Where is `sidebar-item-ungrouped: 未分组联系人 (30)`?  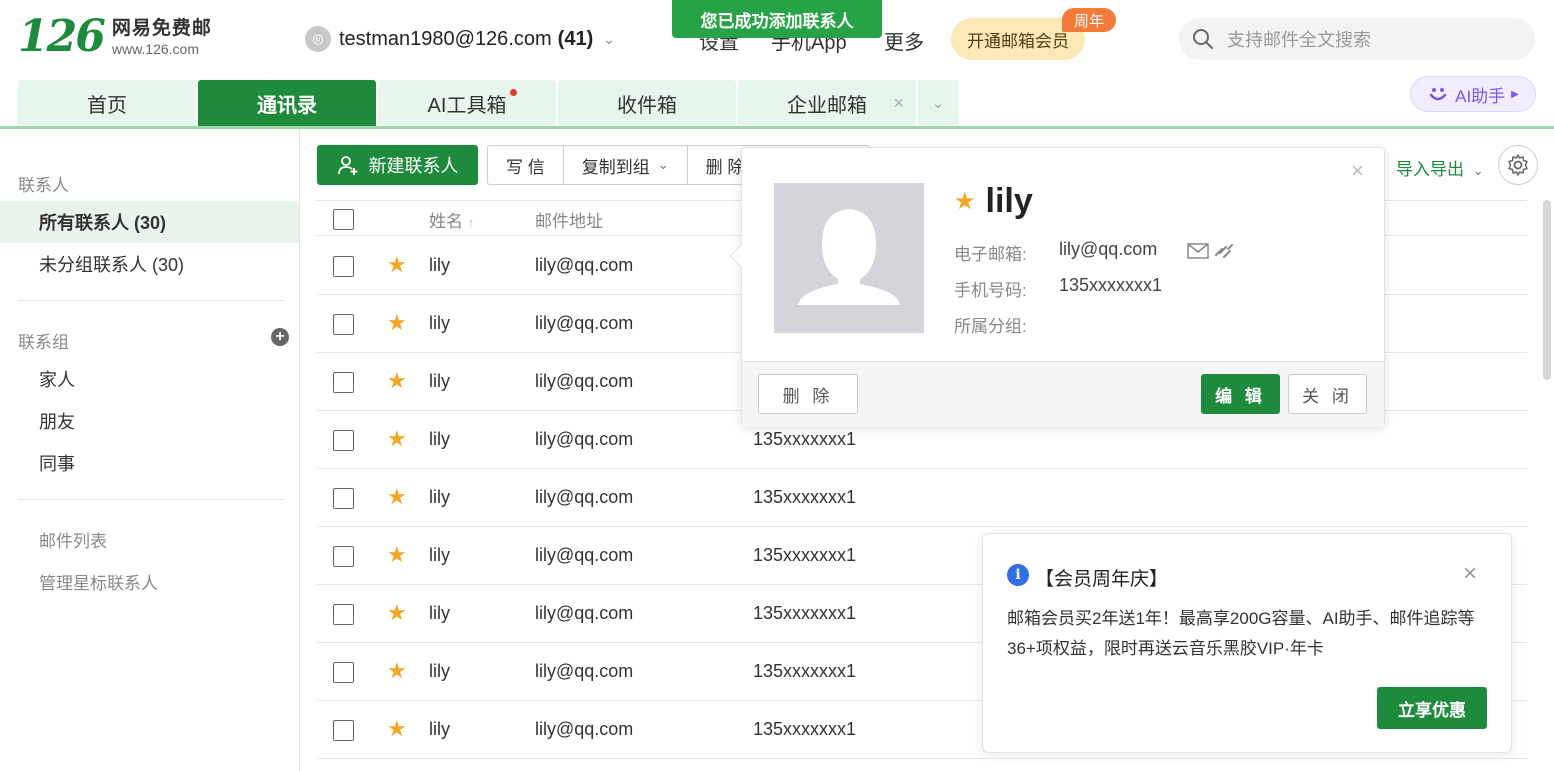 sidebar-item-ungrouped: 未分组联系人 (30) is located at coordinates (149, 264).